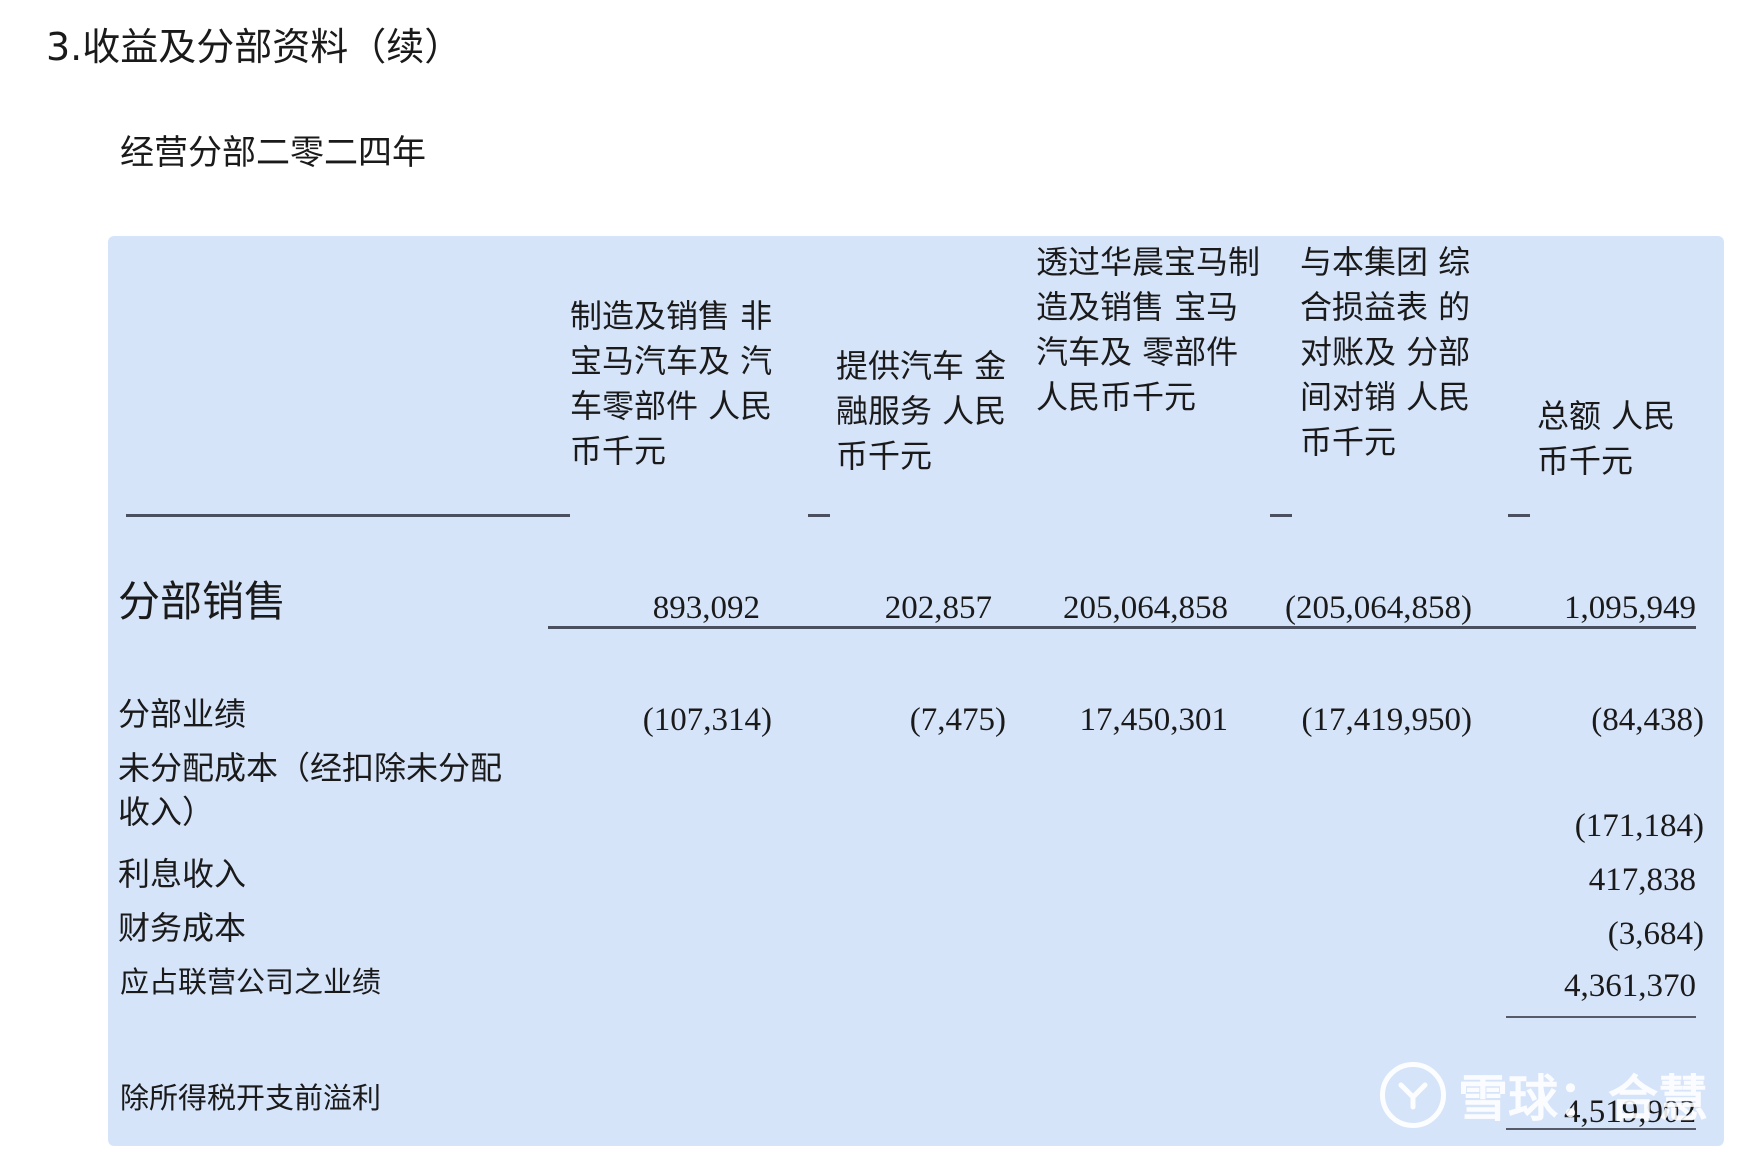 The image size is (1760, 1150). I want to click on row-label-unallocated-costs-line1: 未分配成本（经扣除未分配, so click(310, 768).